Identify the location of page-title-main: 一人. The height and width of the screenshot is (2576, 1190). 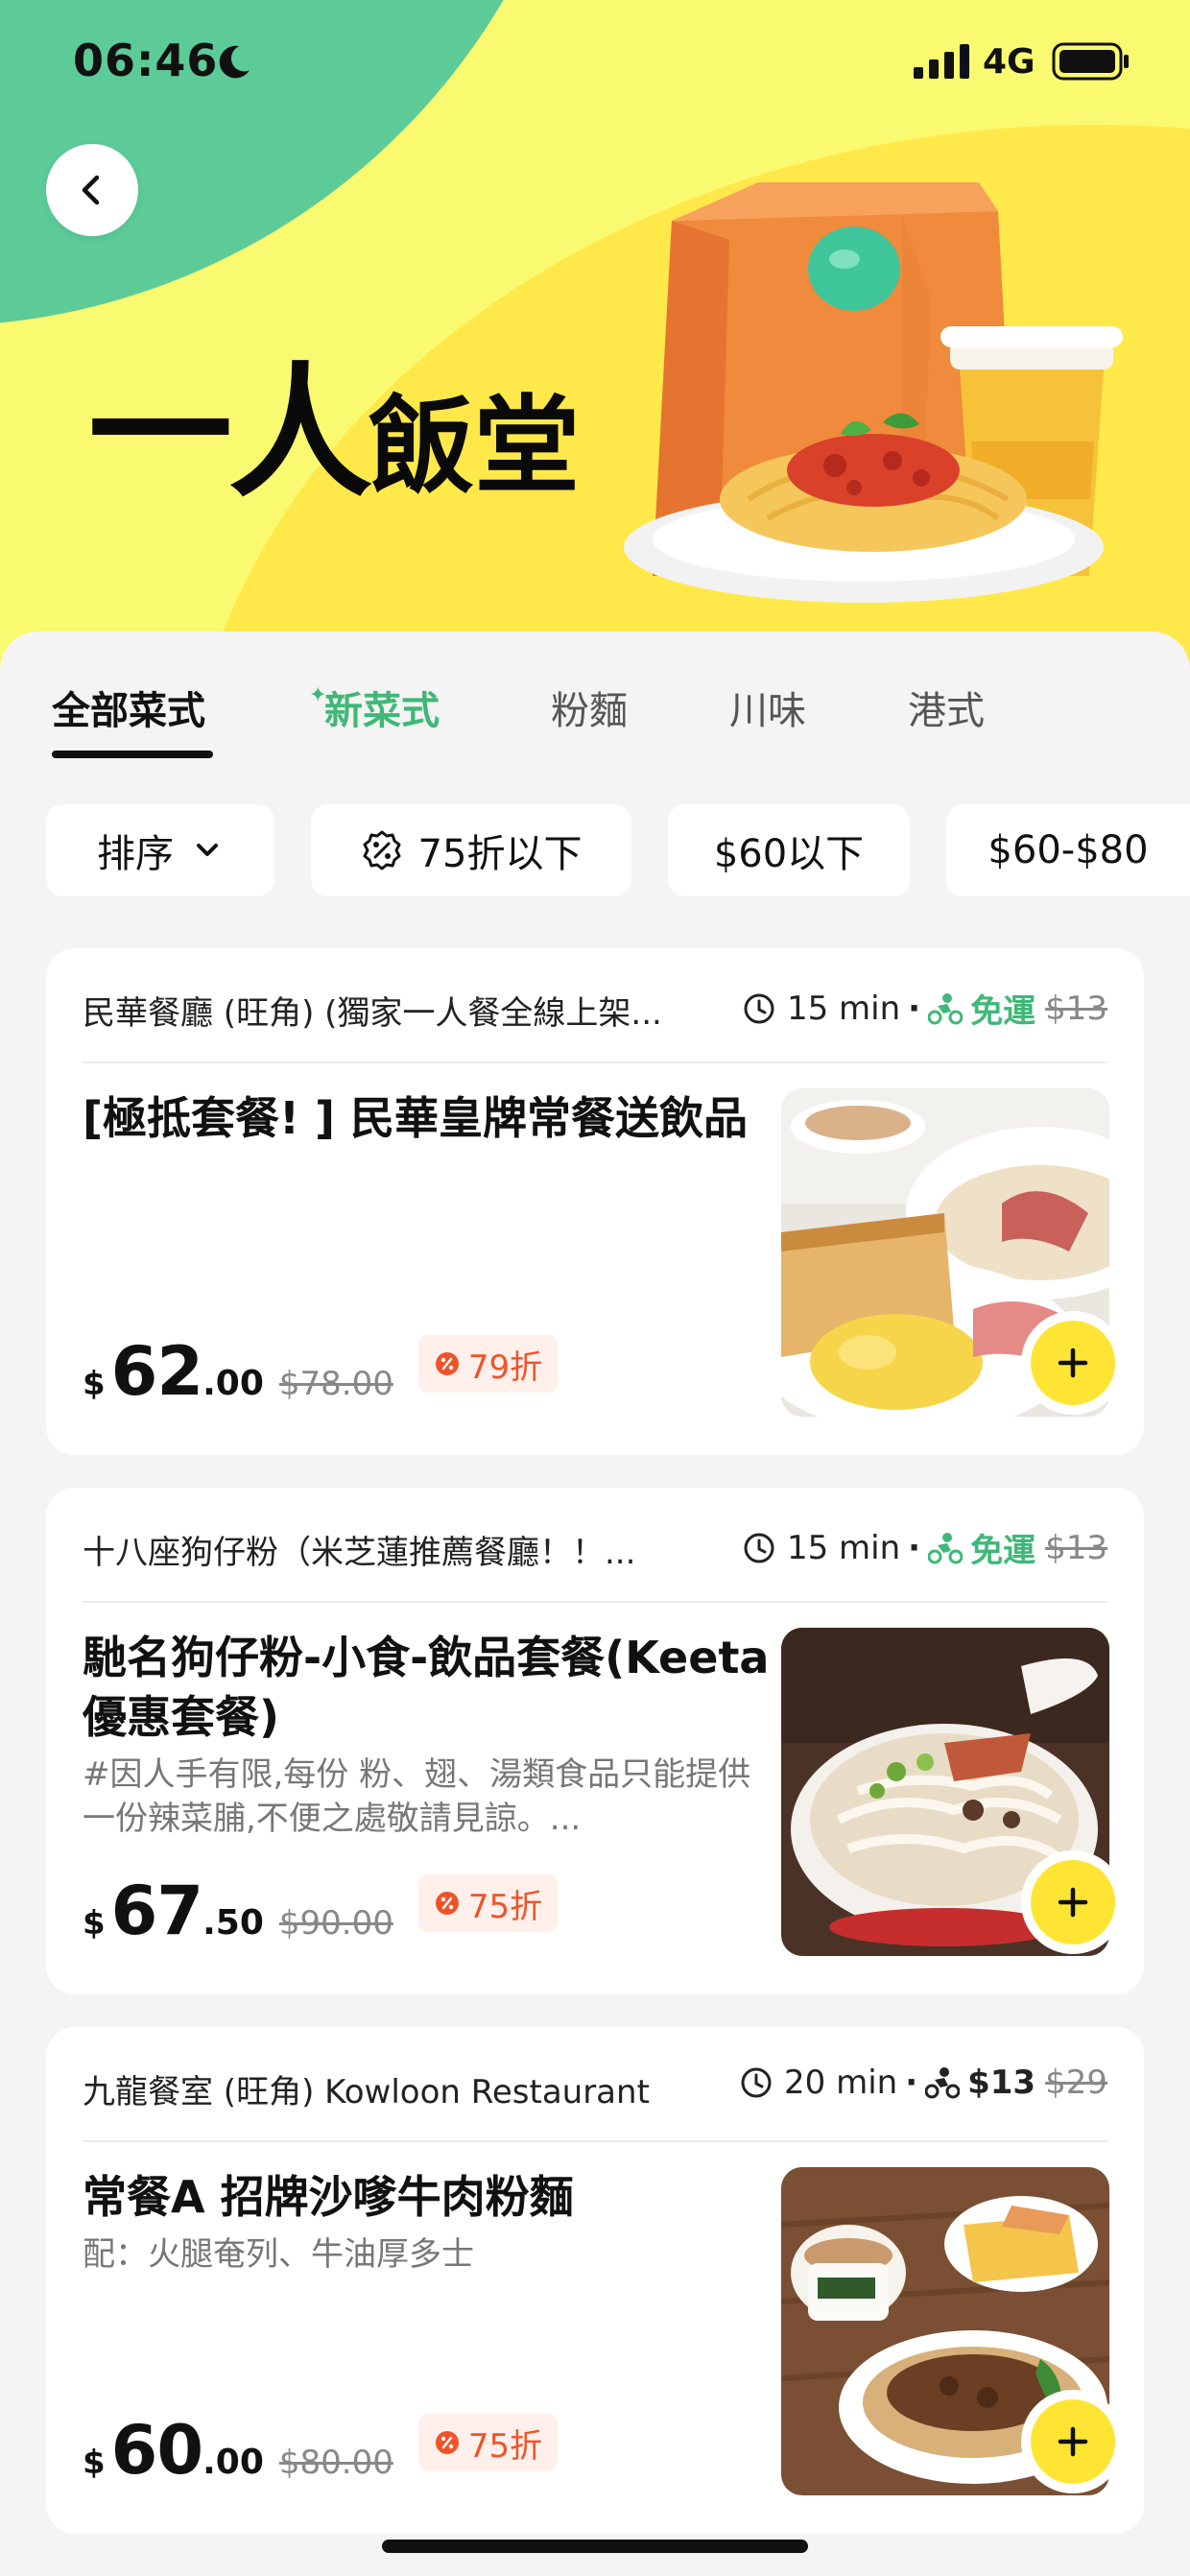
(230, 433).